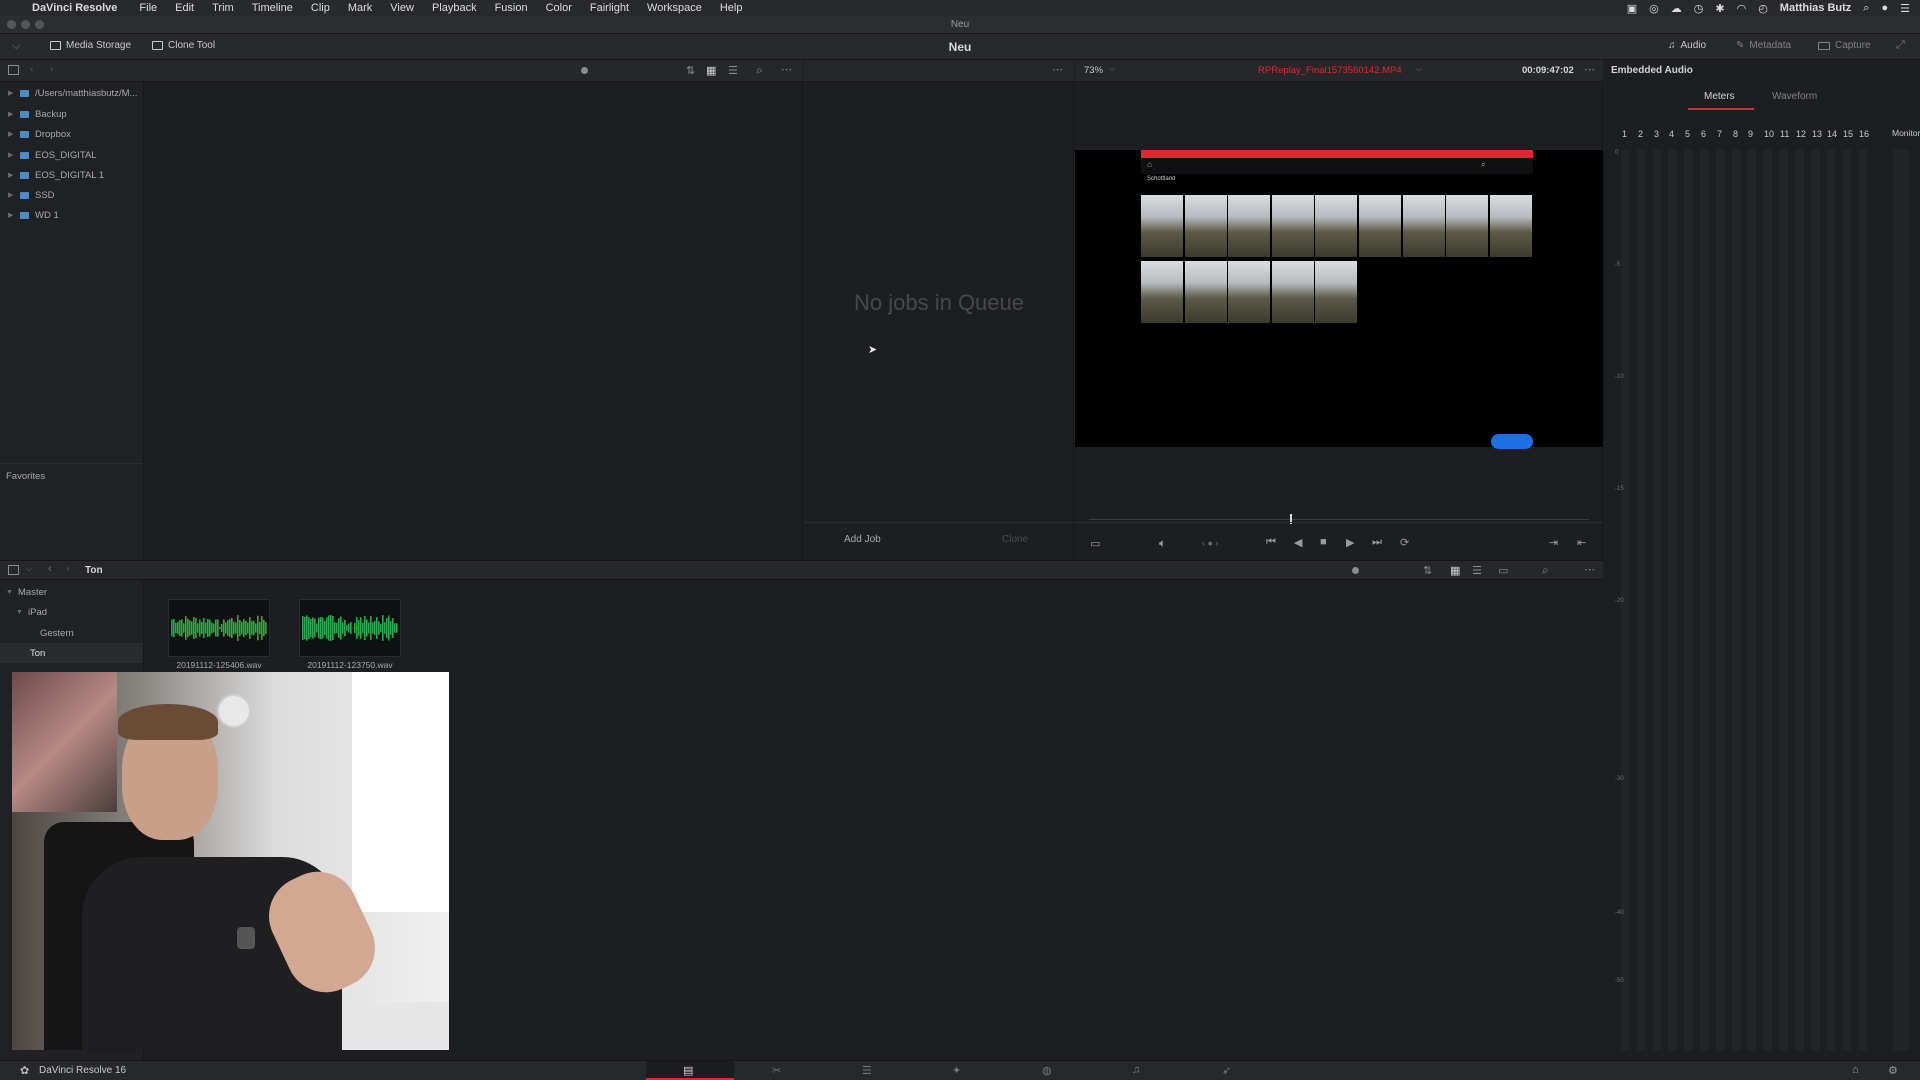 The width and height of the screenshot is (1920, 1080). Describe the element at coordinates (360, 8) in the screenshot. I see `menu-mark: Mark` at that location.